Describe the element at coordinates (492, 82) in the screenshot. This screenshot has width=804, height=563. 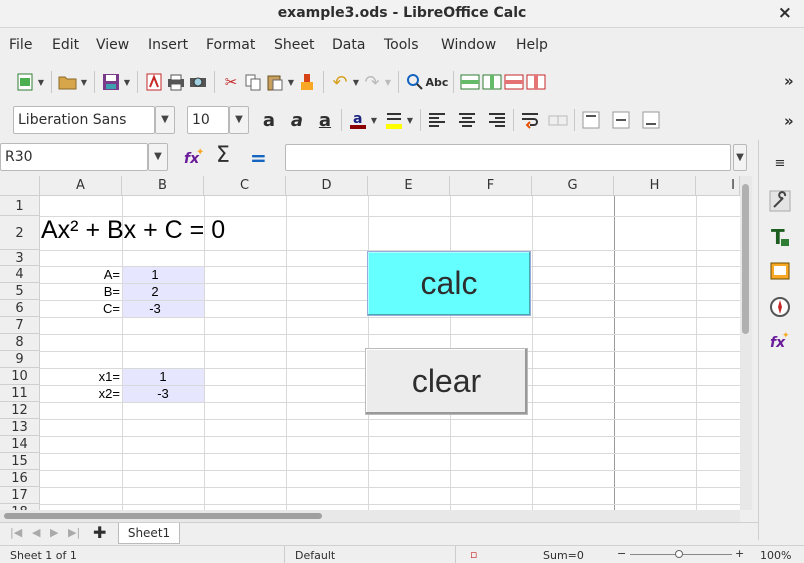
I see `insert-column-icon` at that location.